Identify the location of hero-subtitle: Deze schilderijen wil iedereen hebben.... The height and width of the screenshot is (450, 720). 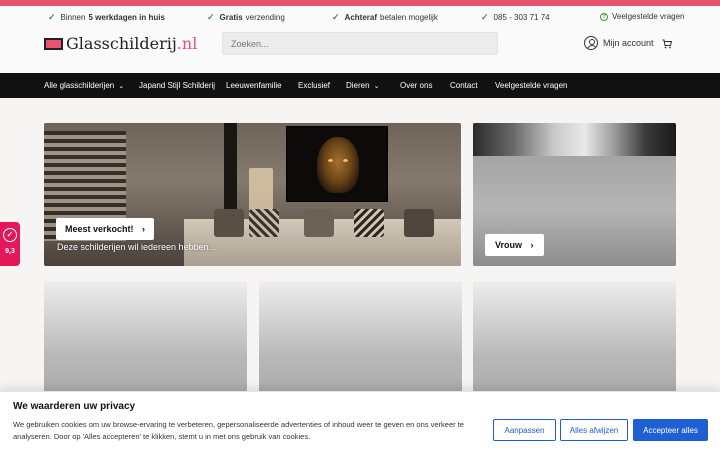
(137, 247).